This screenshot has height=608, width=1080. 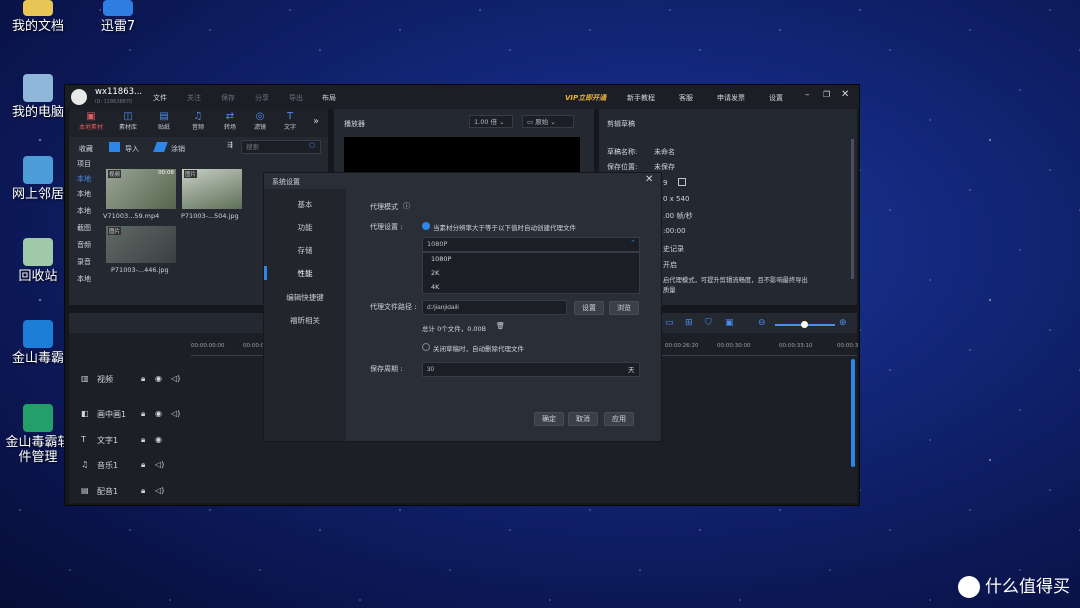 What do you see at coordinates (38, 434) in the screenshot?
I see `desktop-icon-kingsoft-manager: 金山毒霸软件管理` at bounding box center [38, 434].